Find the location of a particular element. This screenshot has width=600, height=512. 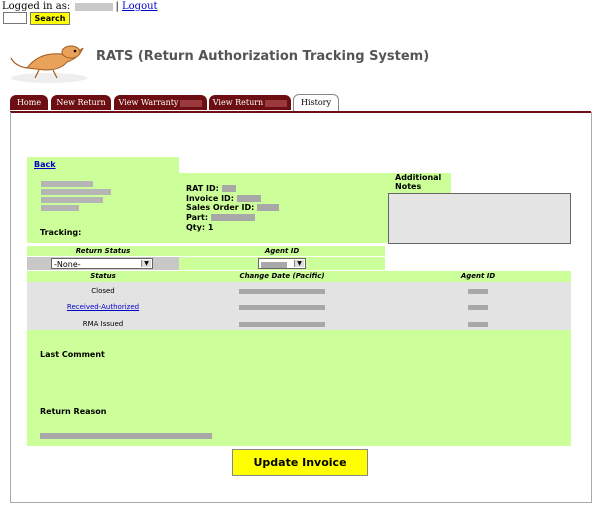

row-status: Received-Authorized is located at coordinates (103, 307).